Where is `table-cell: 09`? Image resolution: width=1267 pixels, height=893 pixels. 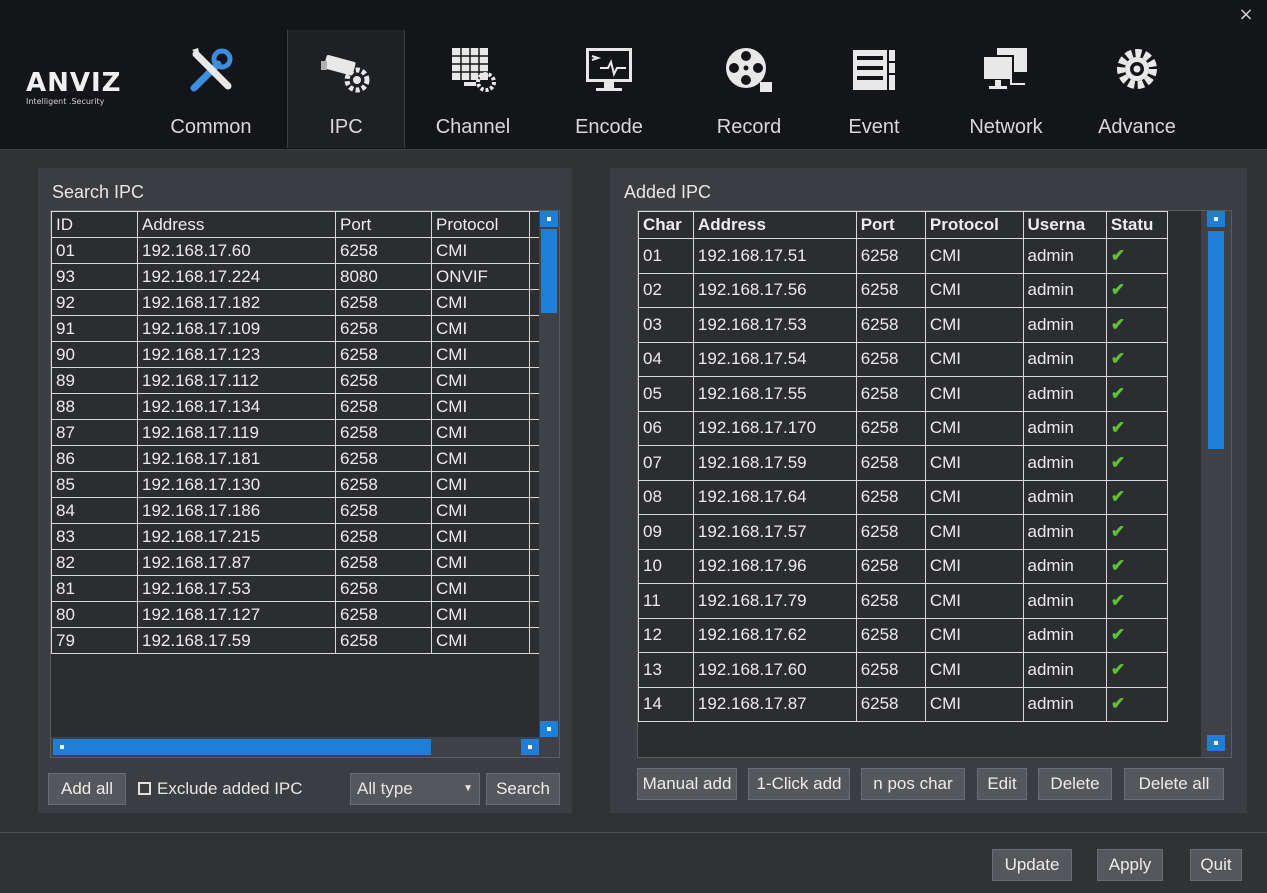 table-cell: 09 is located at coordinates (666, 532).